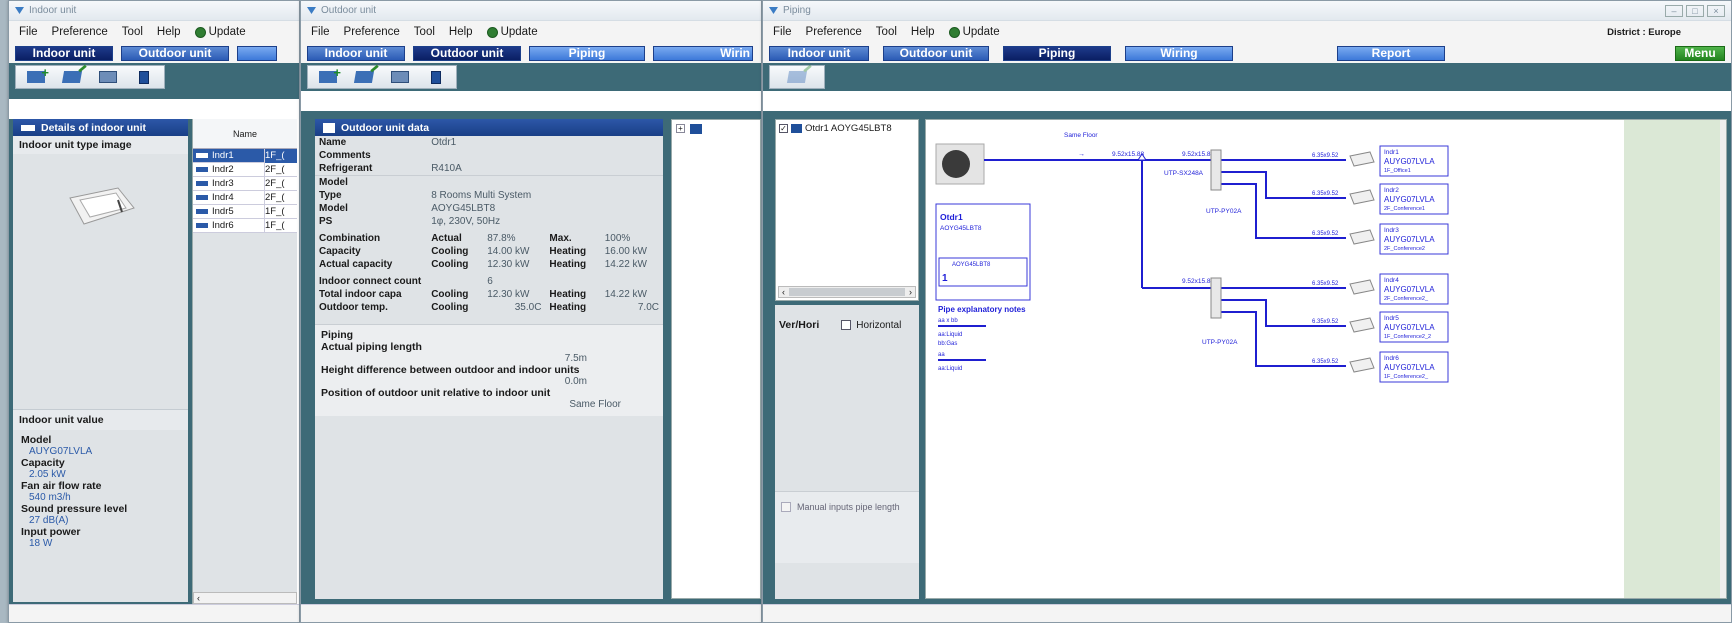 The width and height of the screenshot is (1732, 623). What do you see at coordinates (330, 195) in the screenshot?
I see `type-label: Type` at bounding box center [330, 195].